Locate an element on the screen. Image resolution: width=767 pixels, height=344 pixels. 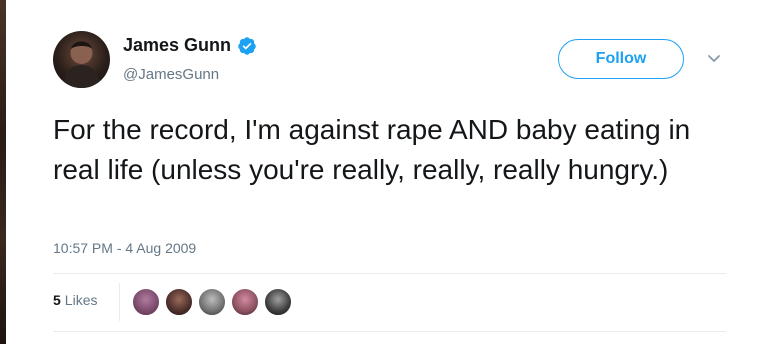
divider-bottom is located at coordinates (389, 331).